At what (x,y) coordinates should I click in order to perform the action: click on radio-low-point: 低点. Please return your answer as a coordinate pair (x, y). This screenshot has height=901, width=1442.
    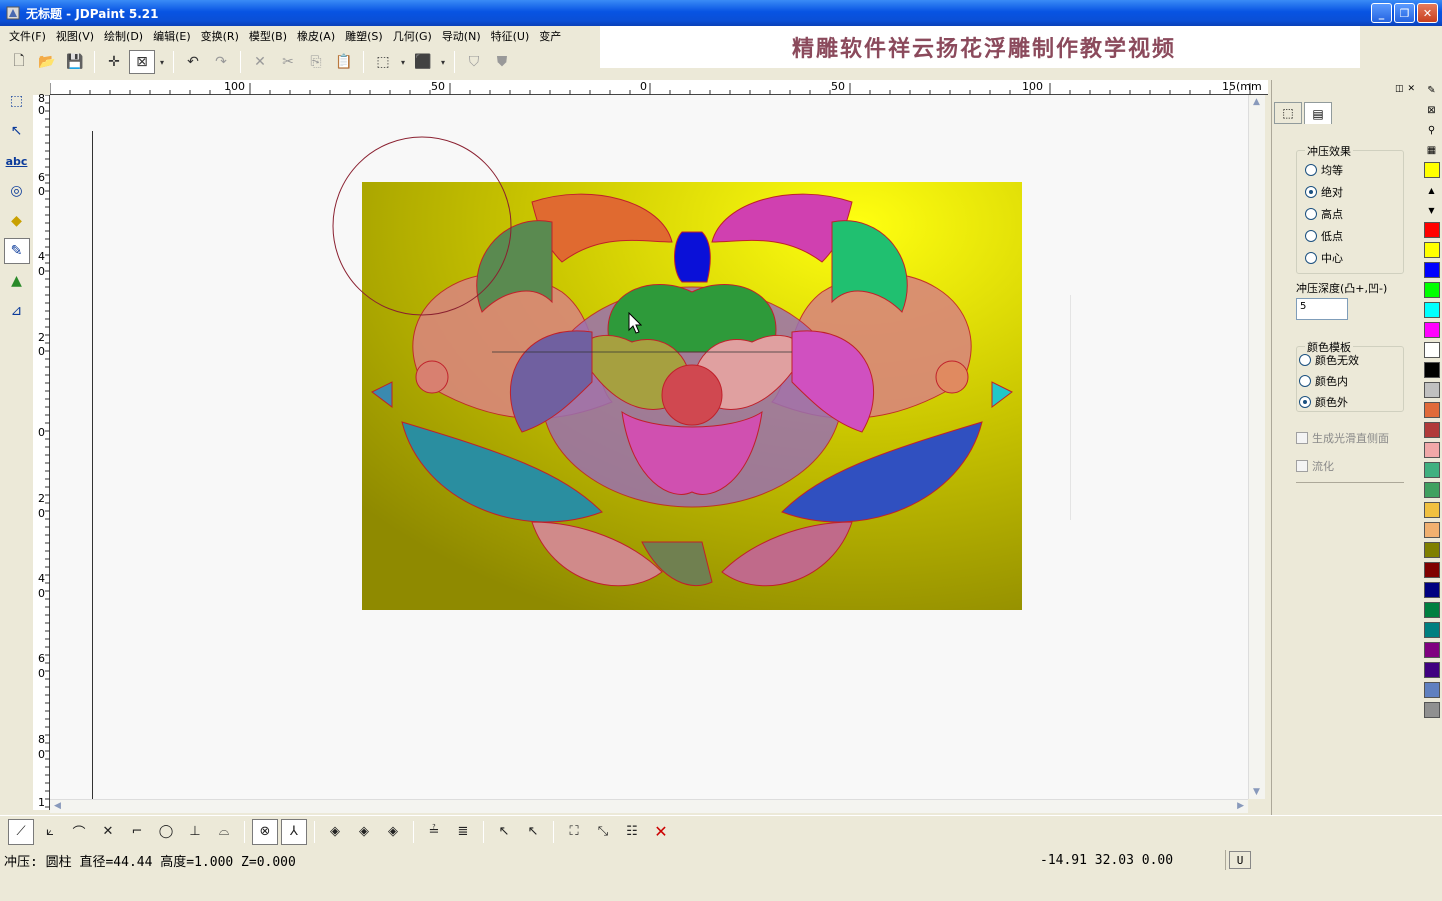
    Looking at the image, I should click on (1350, 236).